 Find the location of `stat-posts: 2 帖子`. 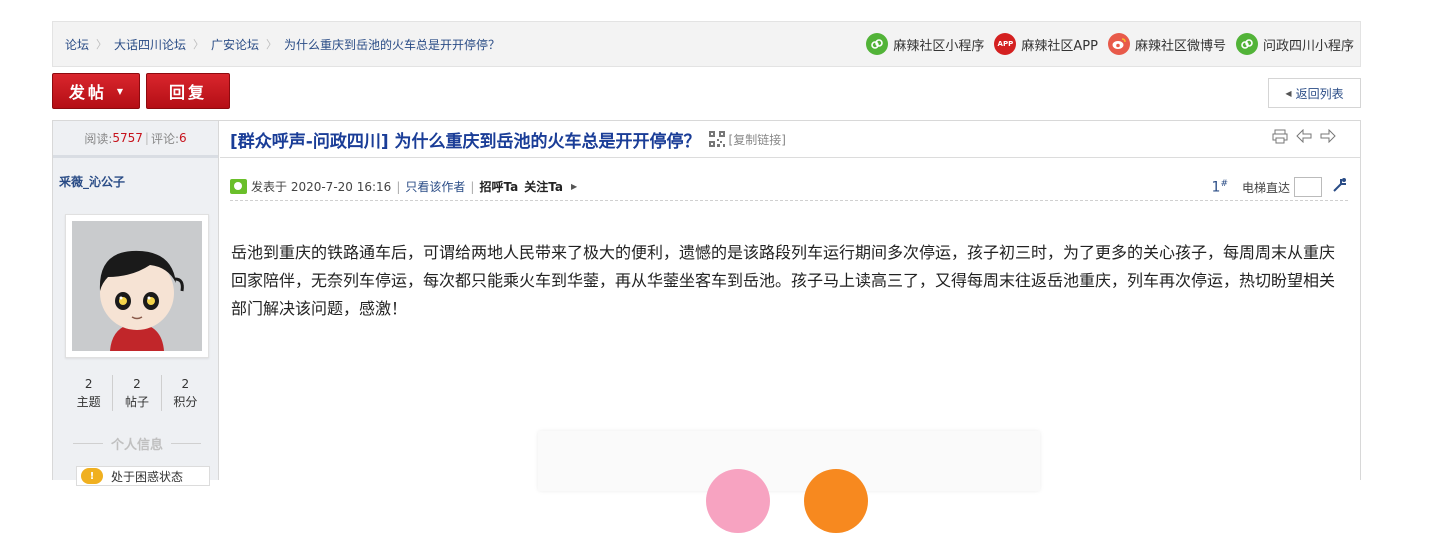

stat-posts: 2 帖子 is located at coordinates (136, 393).